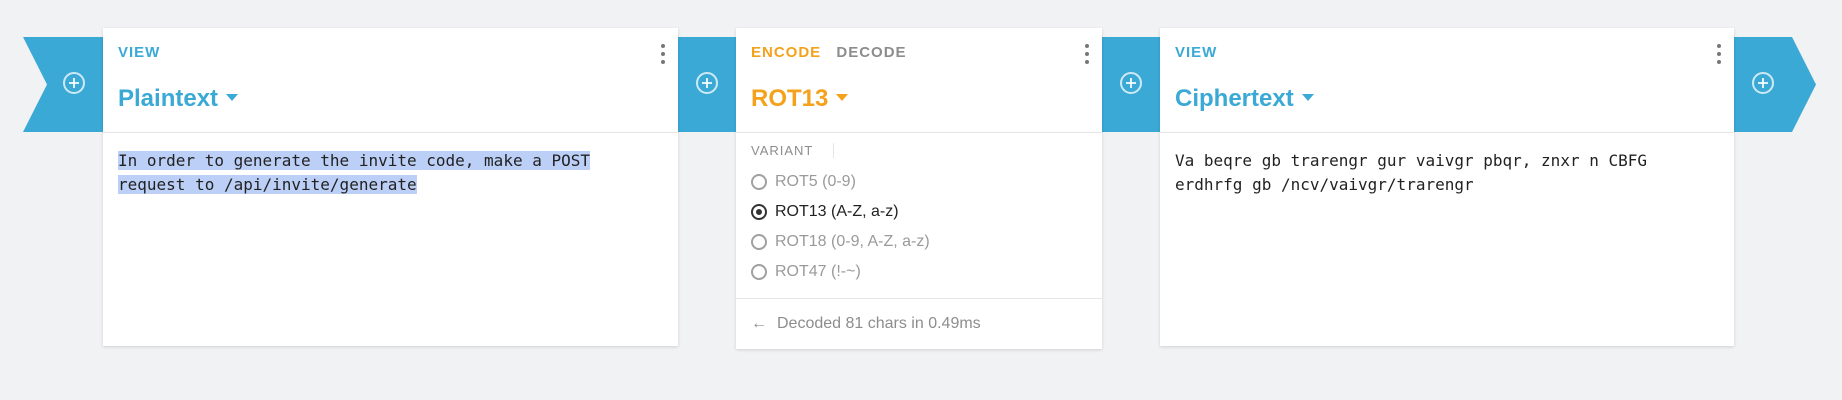 This screenshot has height=400, width=1842. Describe the element at coordinates (919, 145) in the screenshot. I see `variant-label: VARIANT` at that location.